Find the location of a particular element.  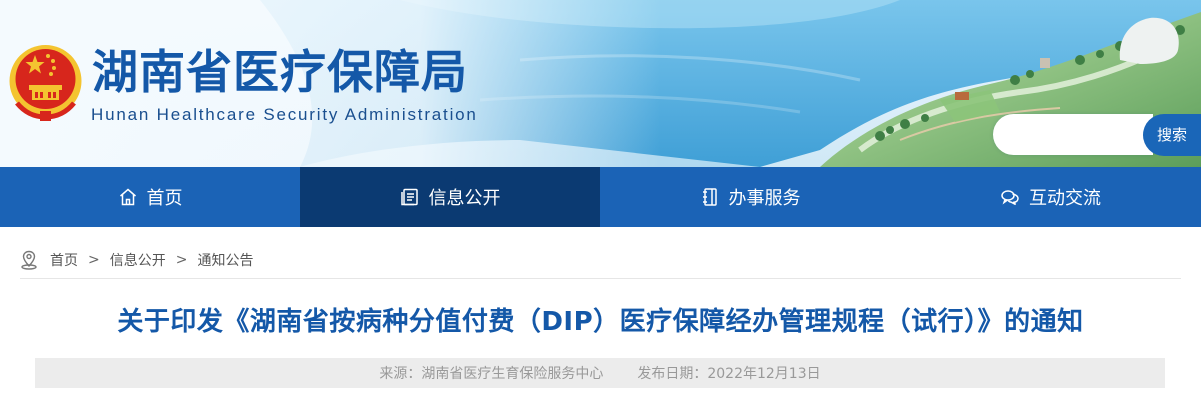

nav-item-services: 办事服务 is located at coordinates (750, 197).